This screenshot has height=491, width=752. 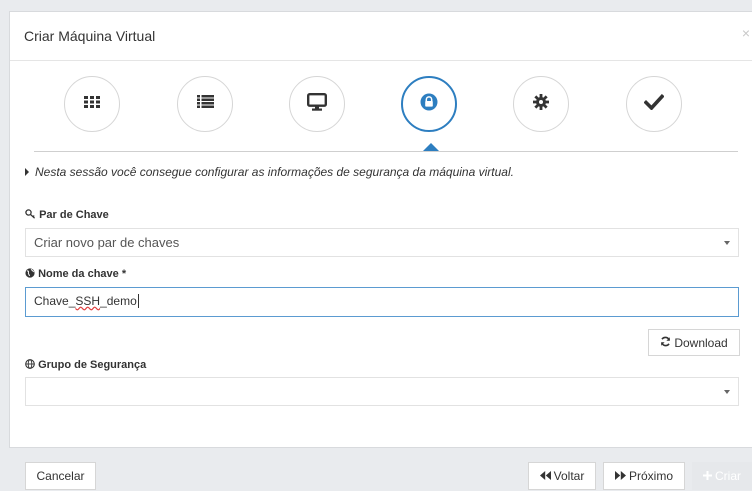 I want to click on step-monitor, so click(x=317, y=104).